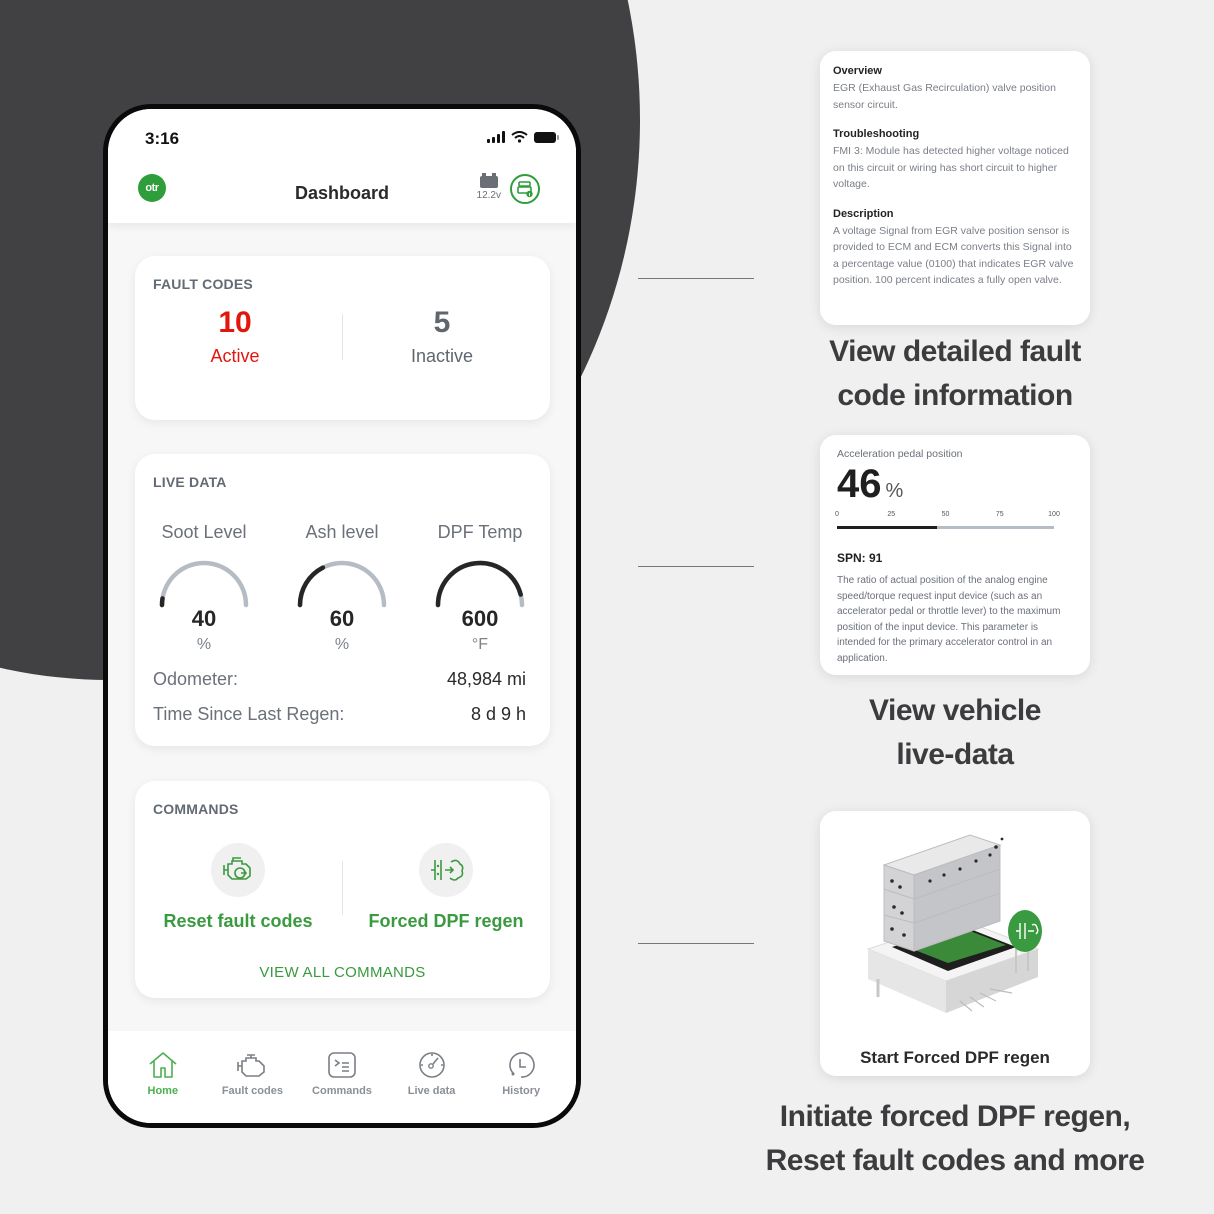 This screenshot has width=1214, height=1214. Describe the element at coordinates (955, 754) in the screenshot. I see `headline-line: live-data` at that location.